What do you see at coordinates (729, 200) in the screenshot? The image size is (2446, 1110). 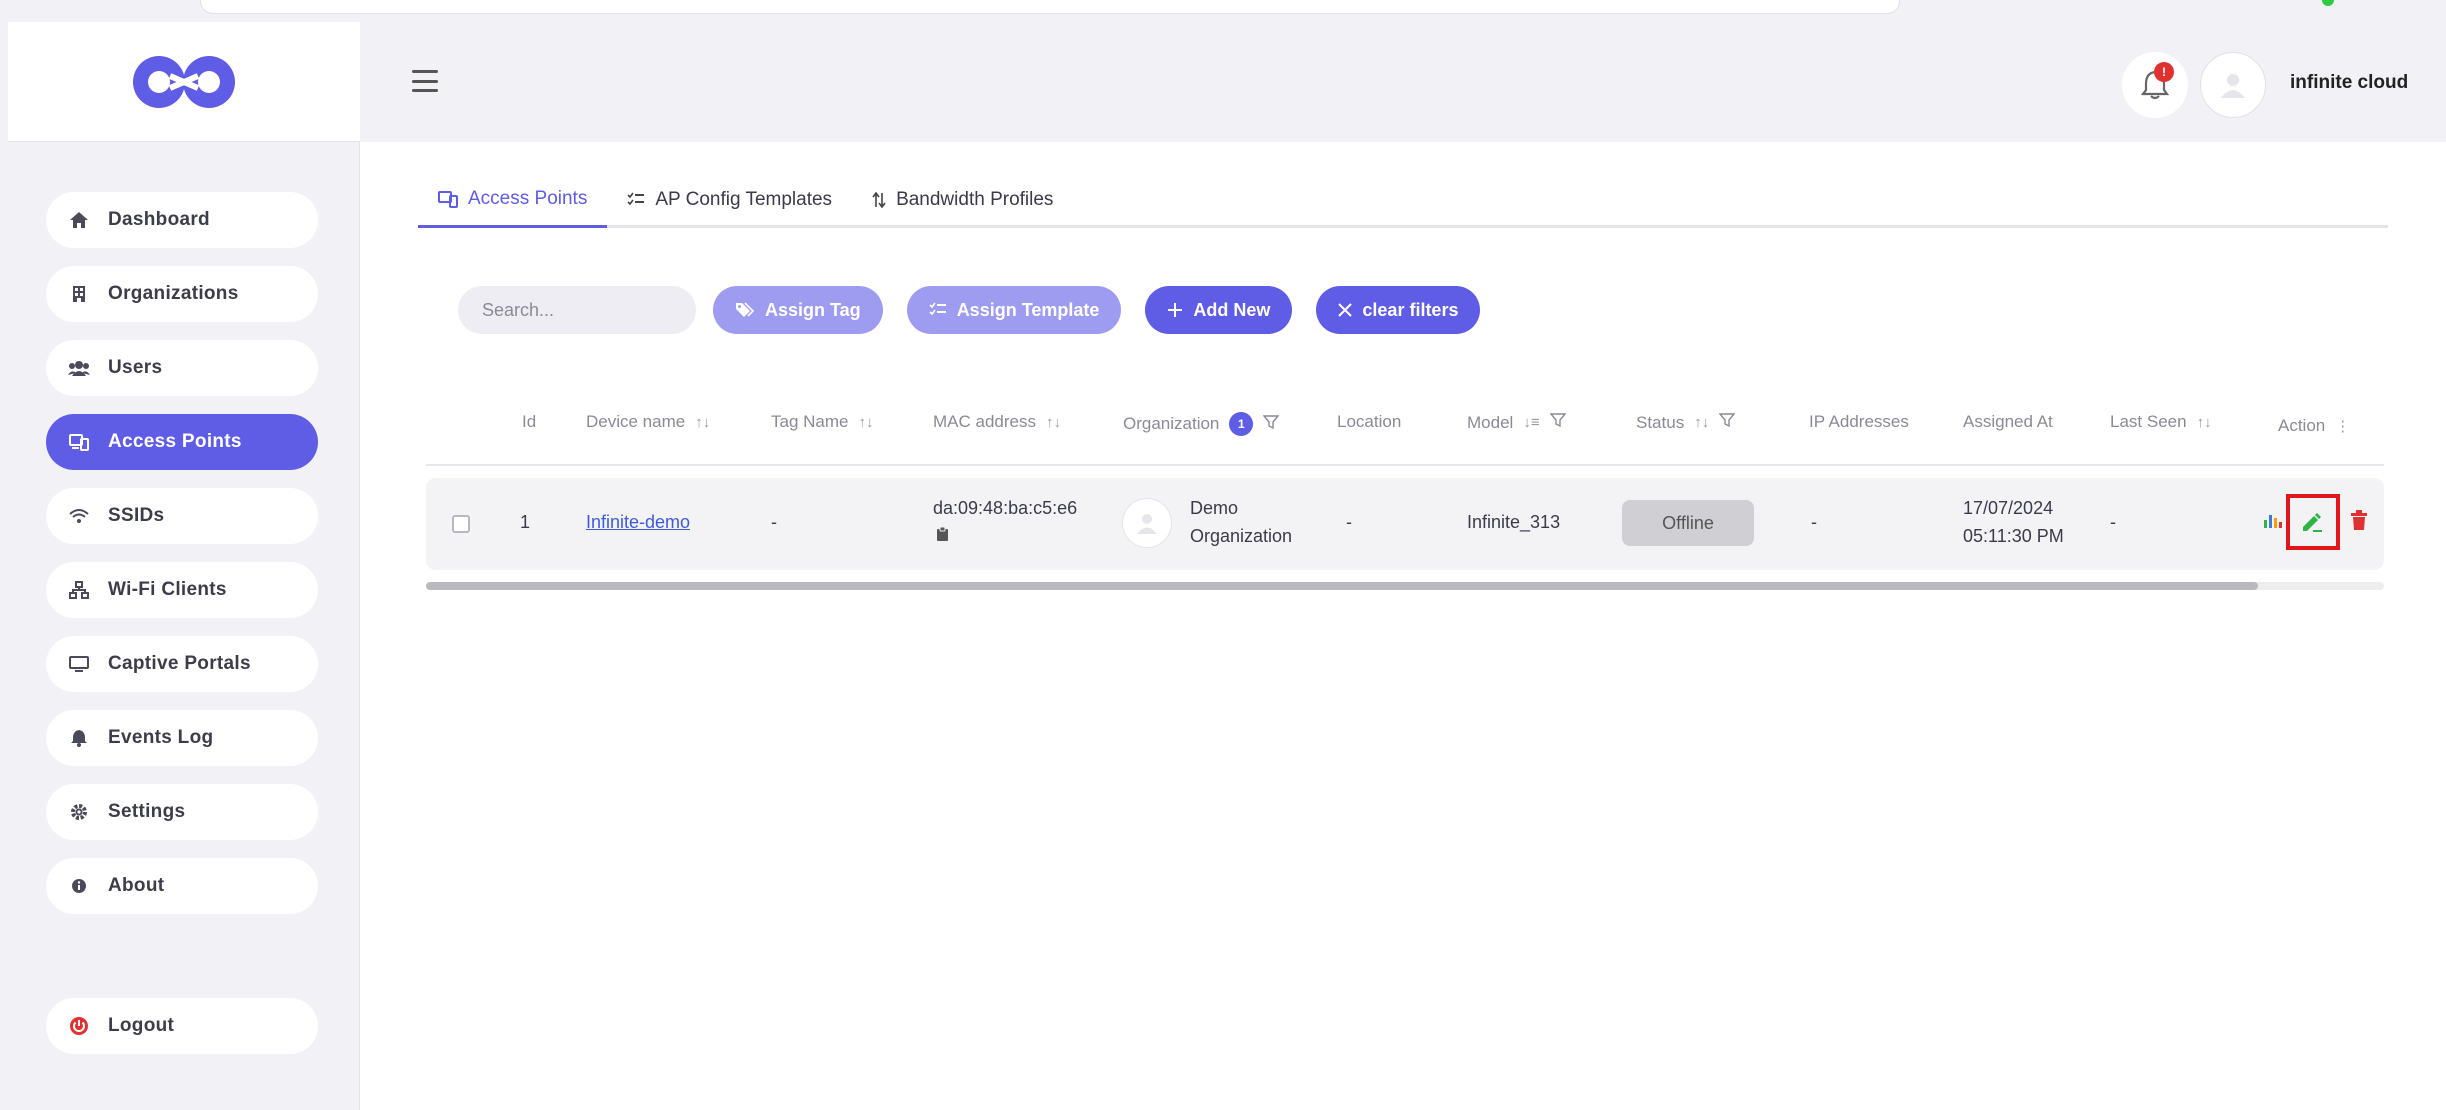 I see `tab-ap-config-templates: AP Config Templates` at bounding box center [729, 200].